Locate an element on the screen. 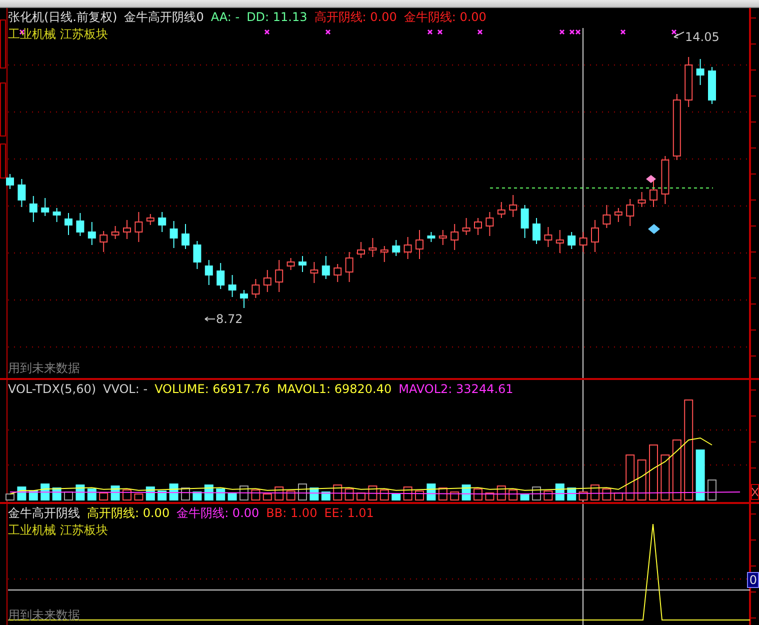 This screenshot has height=625, width=759. legend-label: EE: 1.01 is located at coordinates (349, 513).